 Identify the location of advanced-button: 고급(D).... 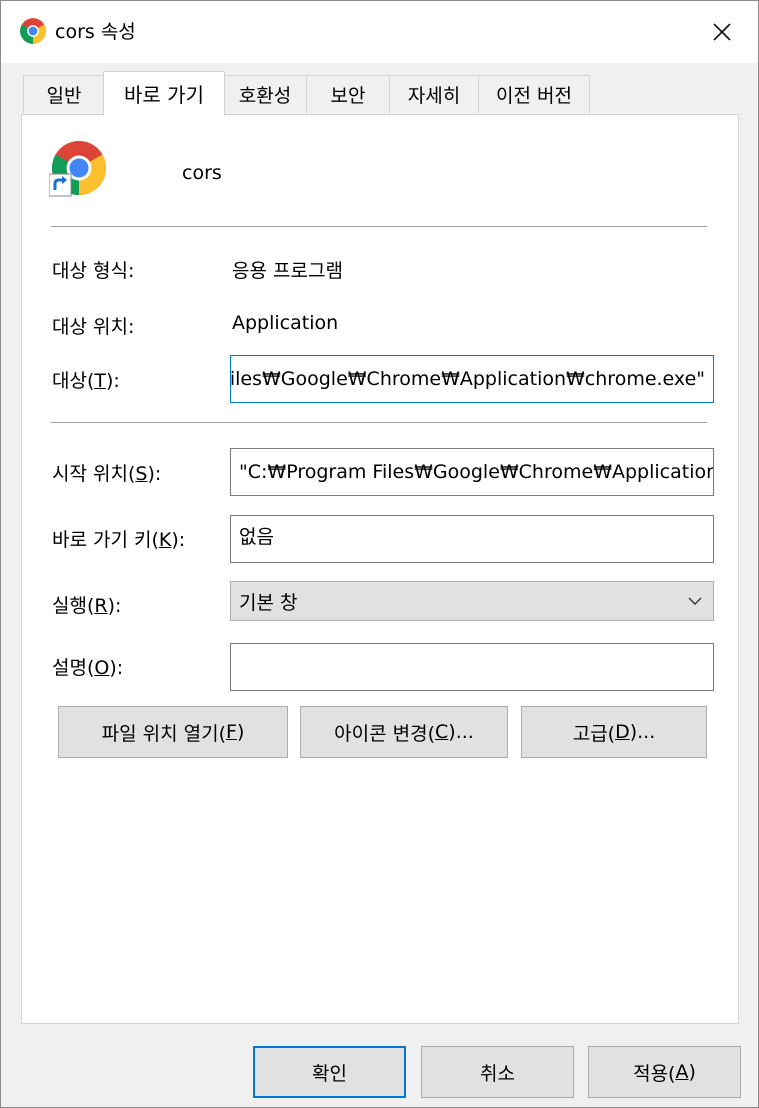
(614, 732).